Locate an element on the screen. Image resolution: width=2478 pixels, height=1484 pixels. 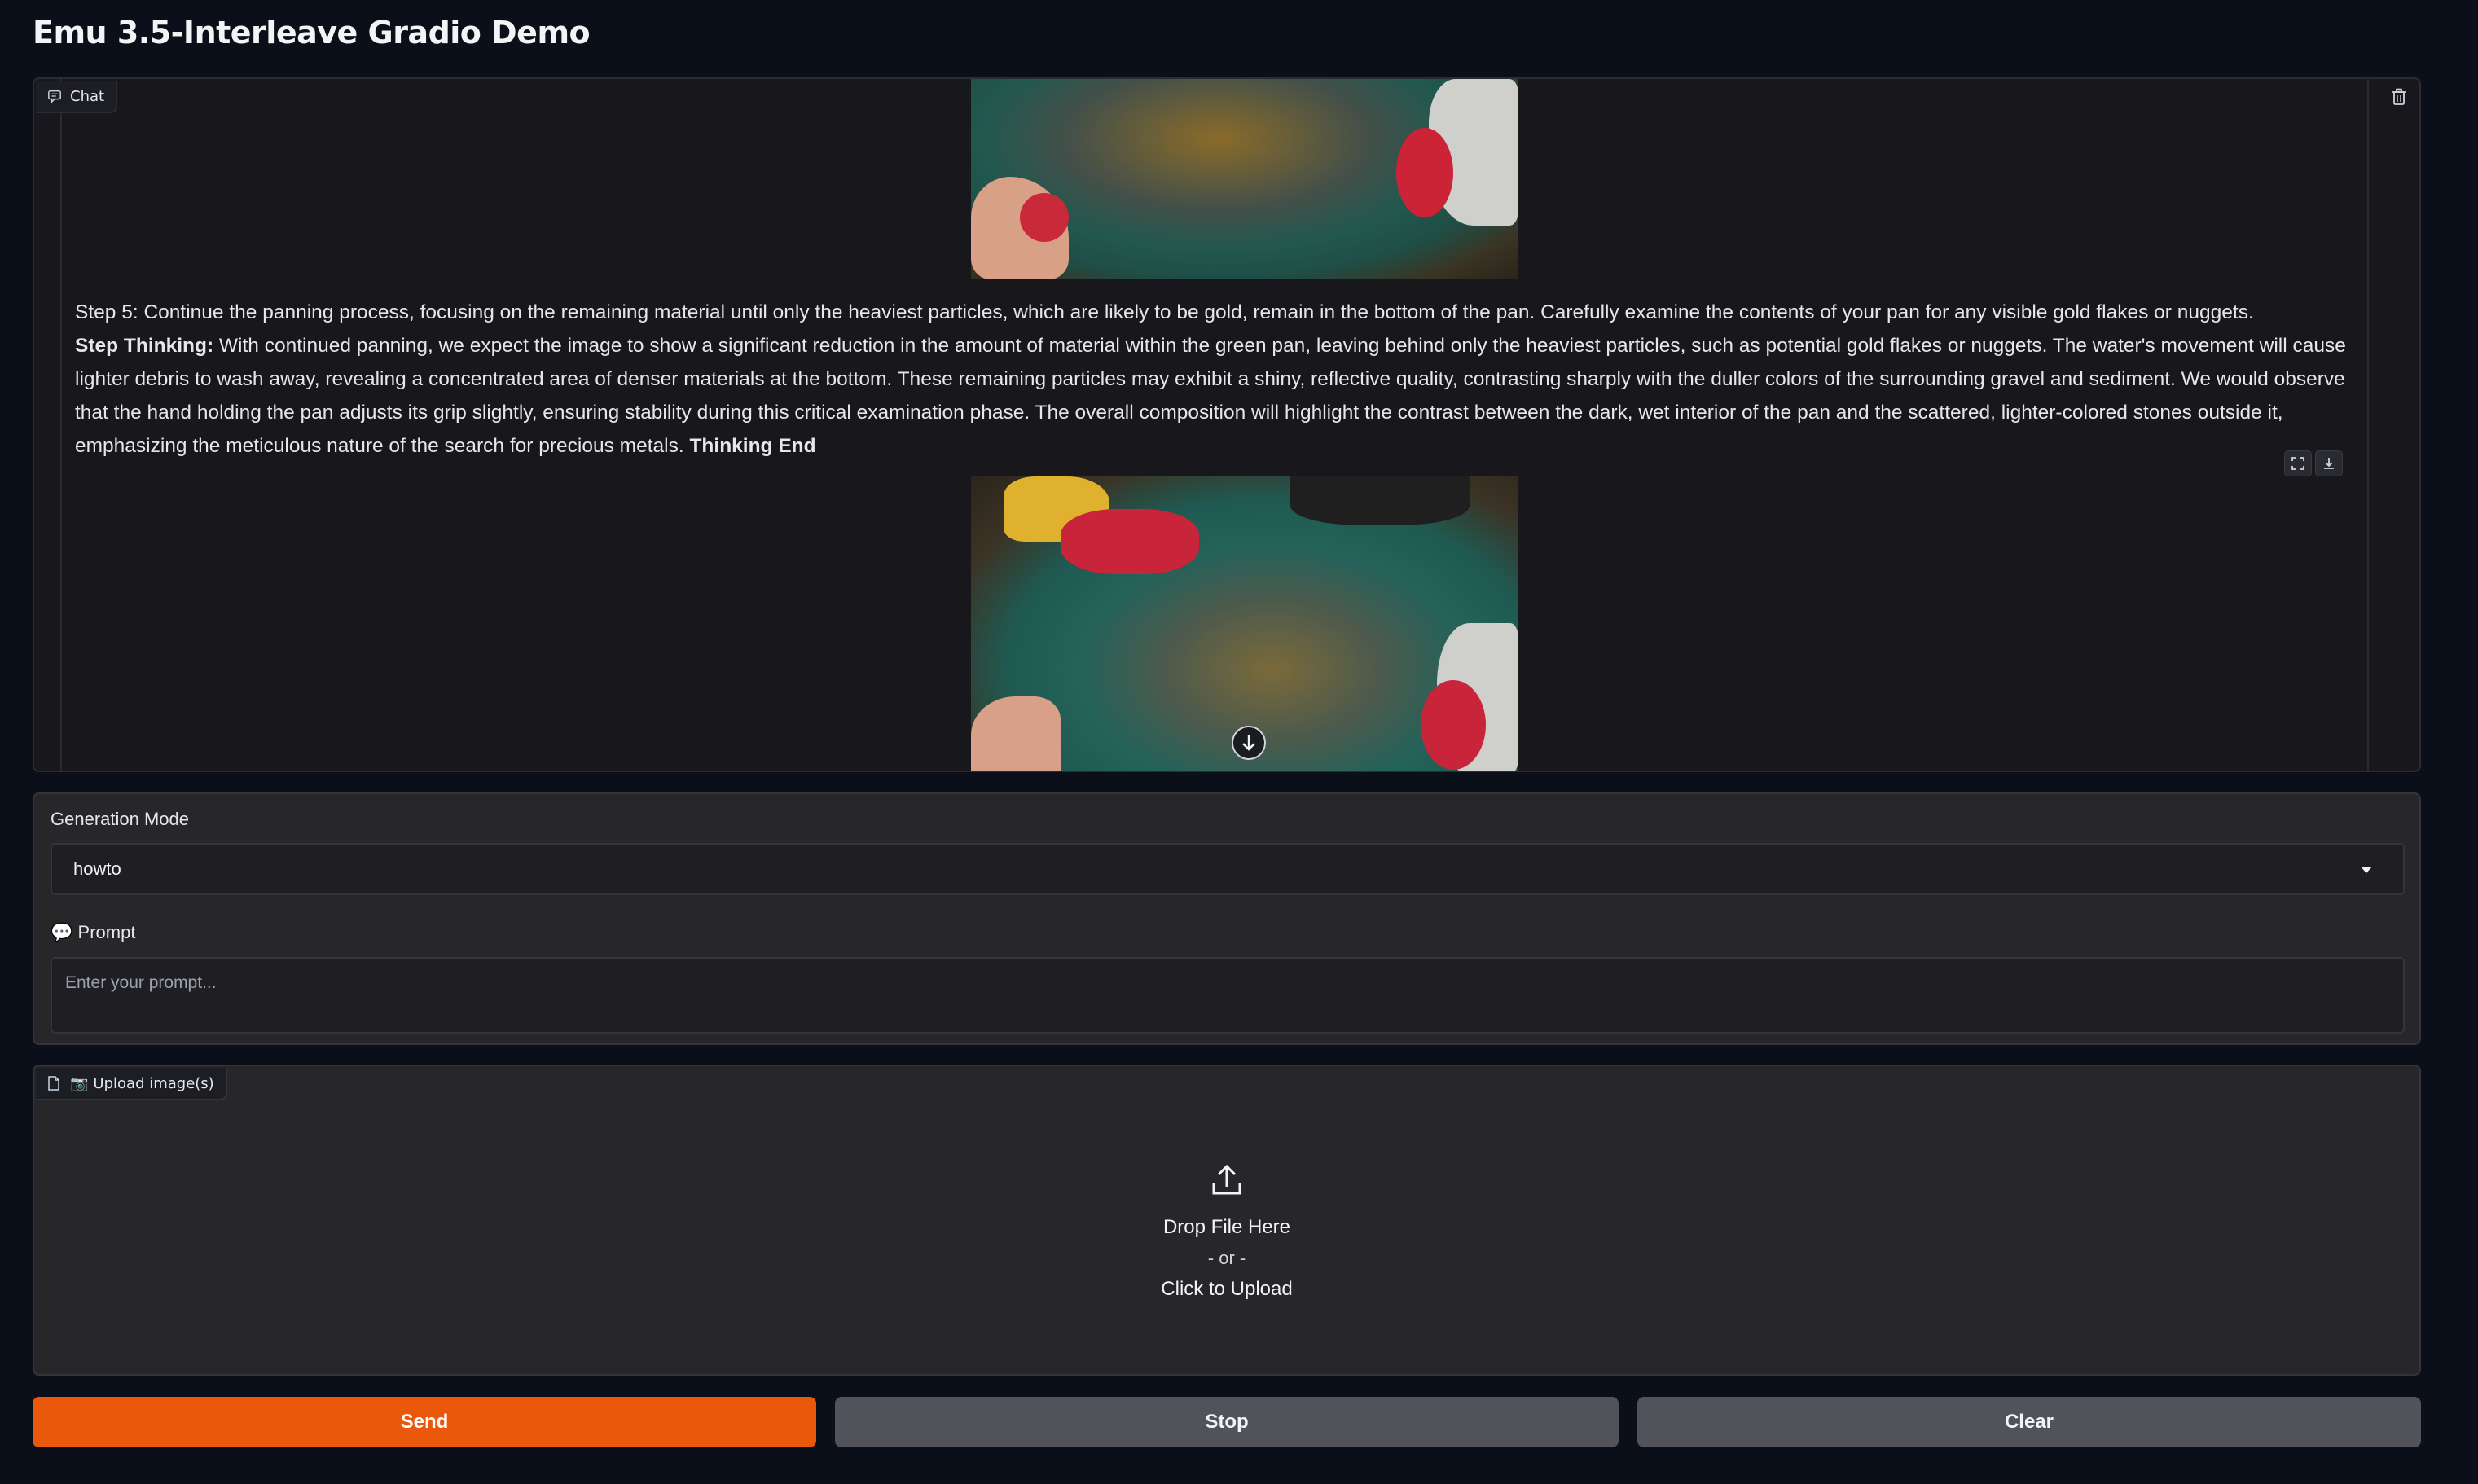
upload-label-tag: 📷 Upload image(s) is located at coordinates (131, 1084).